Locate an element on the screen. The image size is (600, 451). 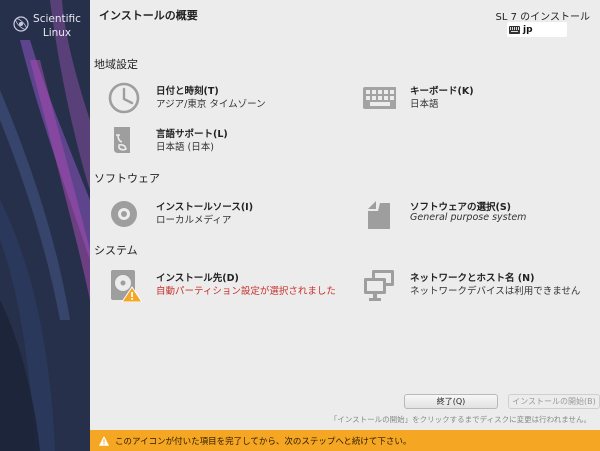
page-title: インストールの概要 is located at coordinates (148, 15).